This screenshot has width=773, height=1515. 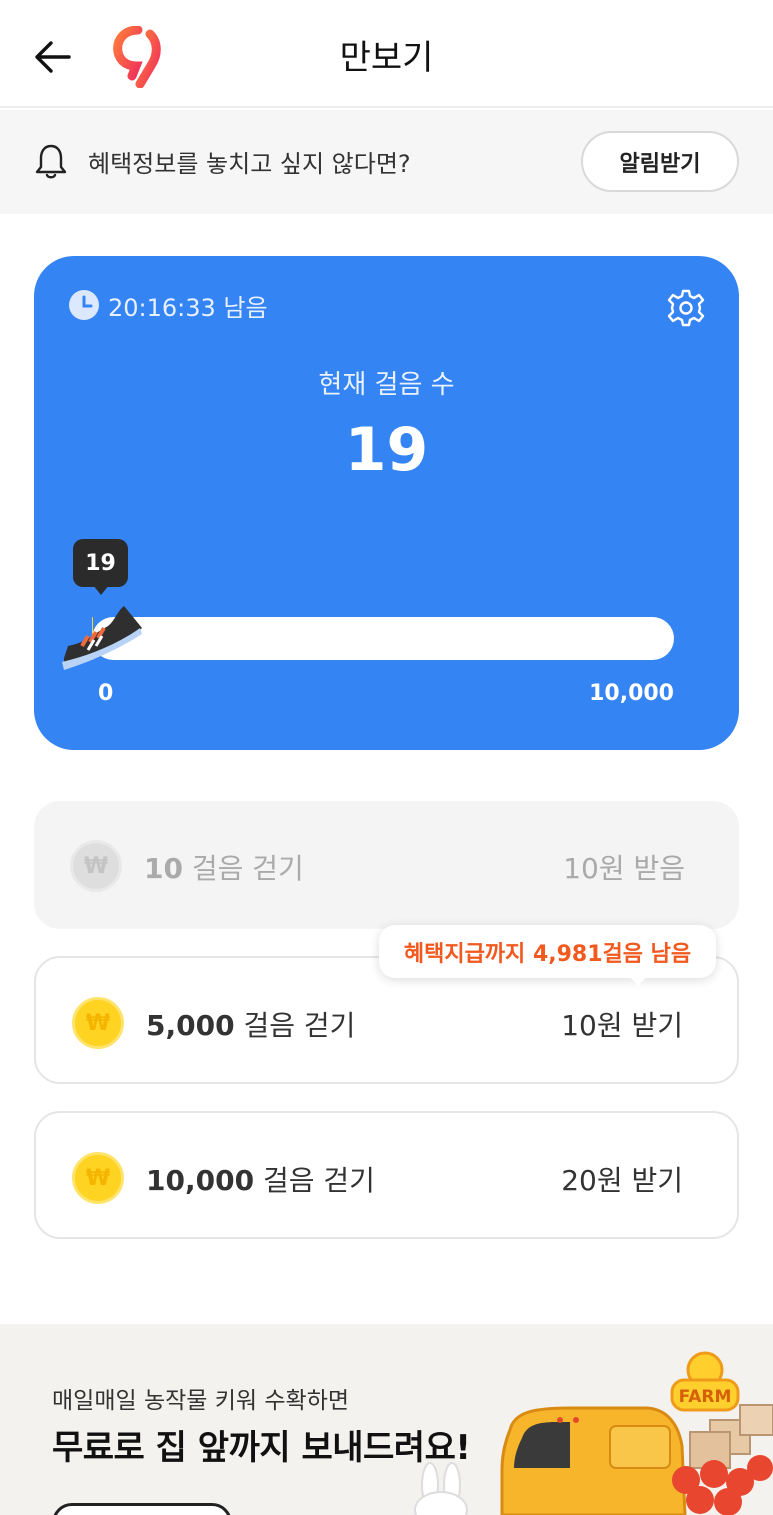 What do you see at coordinates (638, 981) in the screenshot?
I see `tooltip-tail` at bounding box center [638, 981].